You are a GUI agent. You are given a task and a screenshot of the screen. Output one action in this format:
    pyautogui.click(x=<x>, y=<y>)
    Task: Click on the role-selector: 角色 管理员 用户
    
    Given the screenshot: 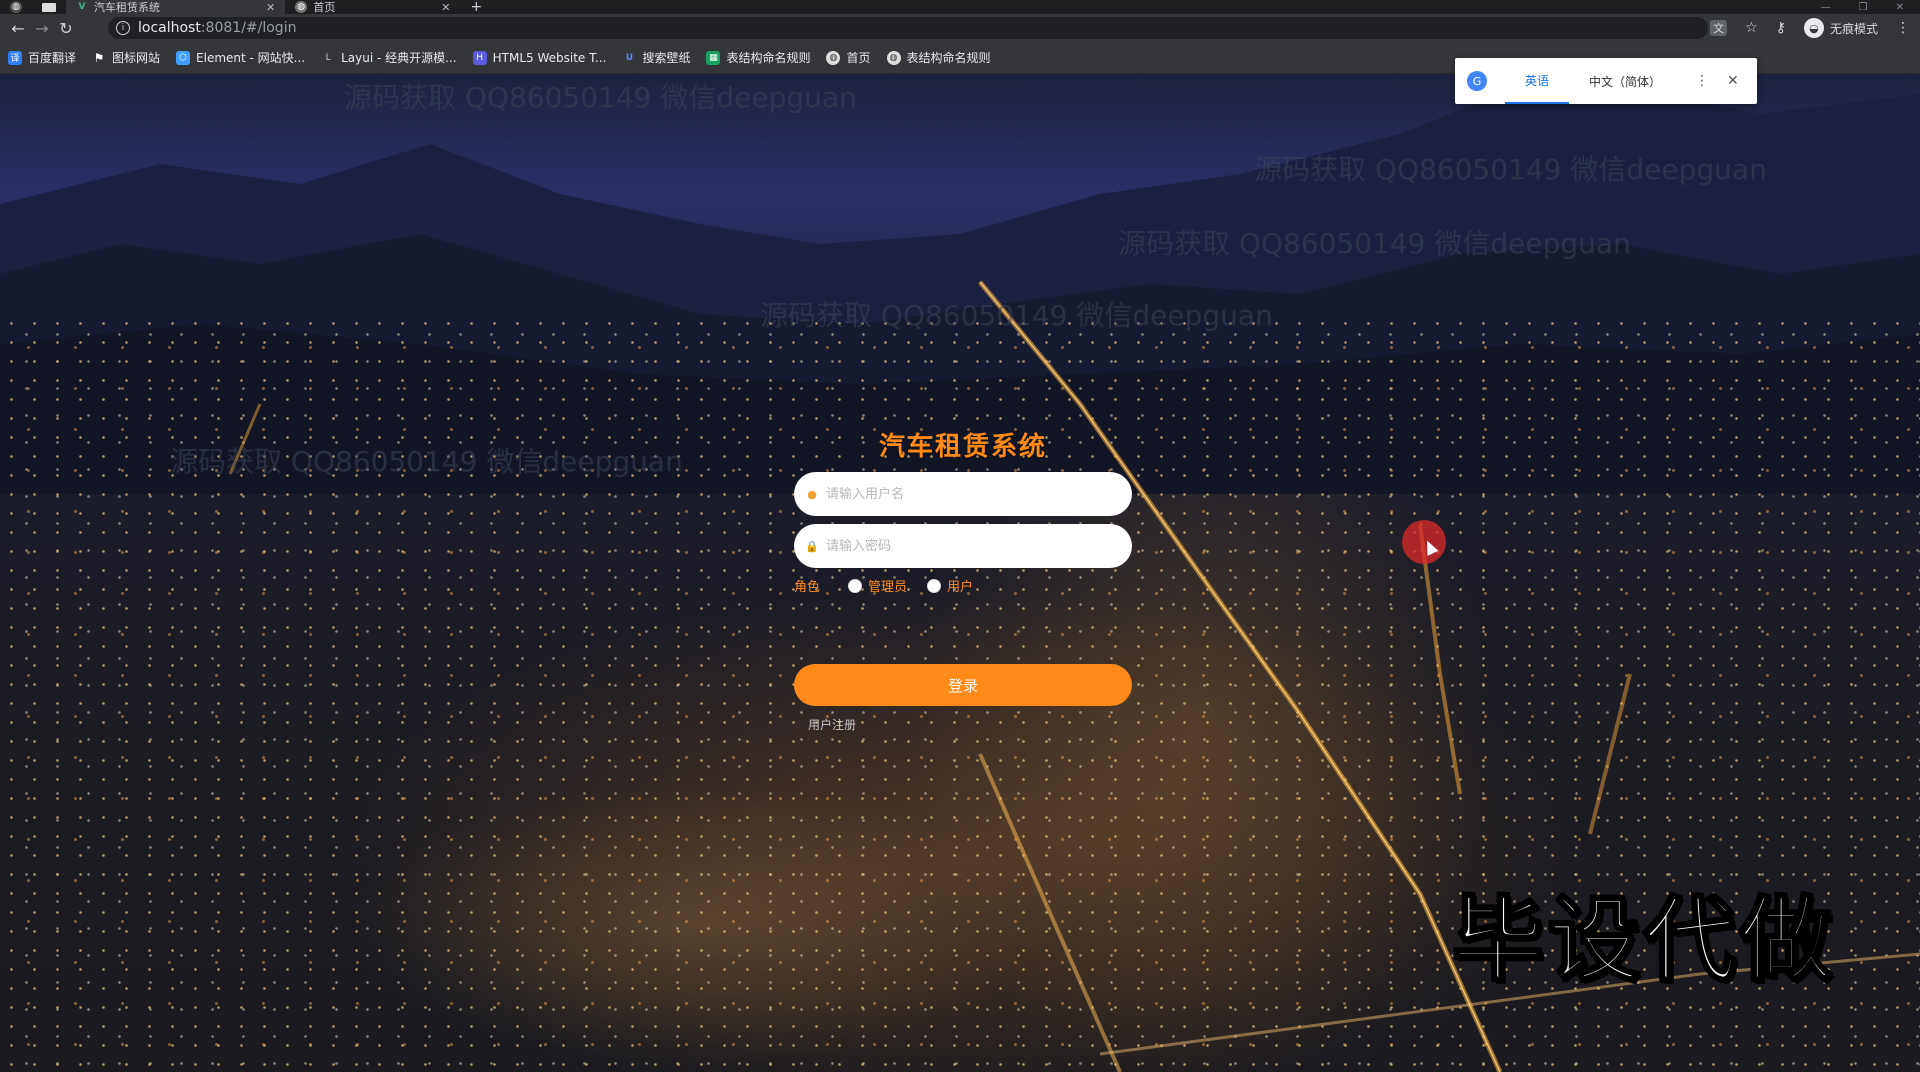 What is the action you would take?
    pyautogui.click(x=893, y=585)
    